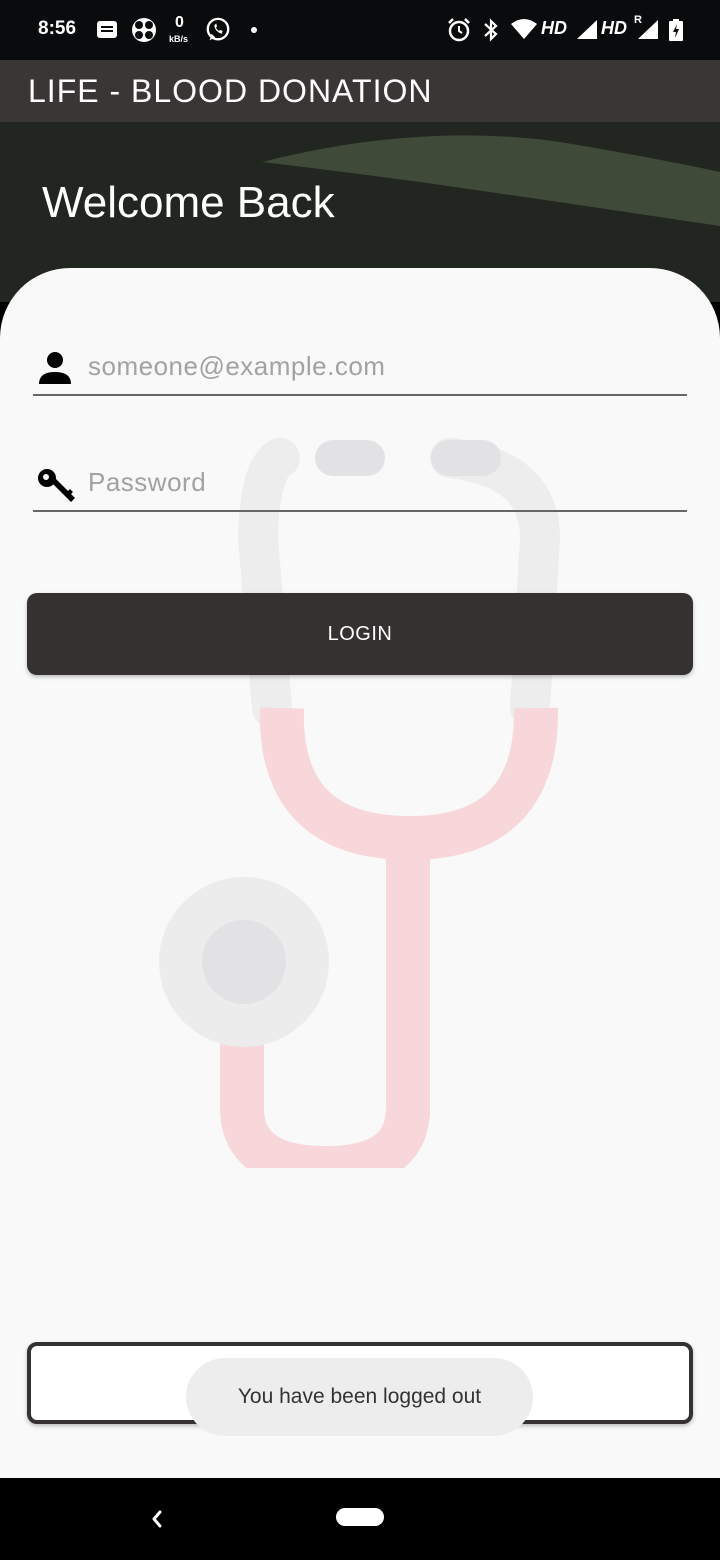 The height and width of the screenshot is (1560, 720). I want to click on wifi-icon, so click(524, 29).